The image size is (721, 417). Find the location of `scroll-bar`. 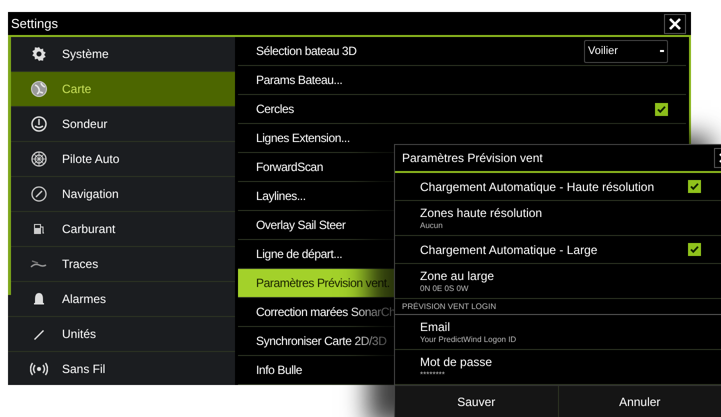

scroll-bar is located at coordinates (9, 166).